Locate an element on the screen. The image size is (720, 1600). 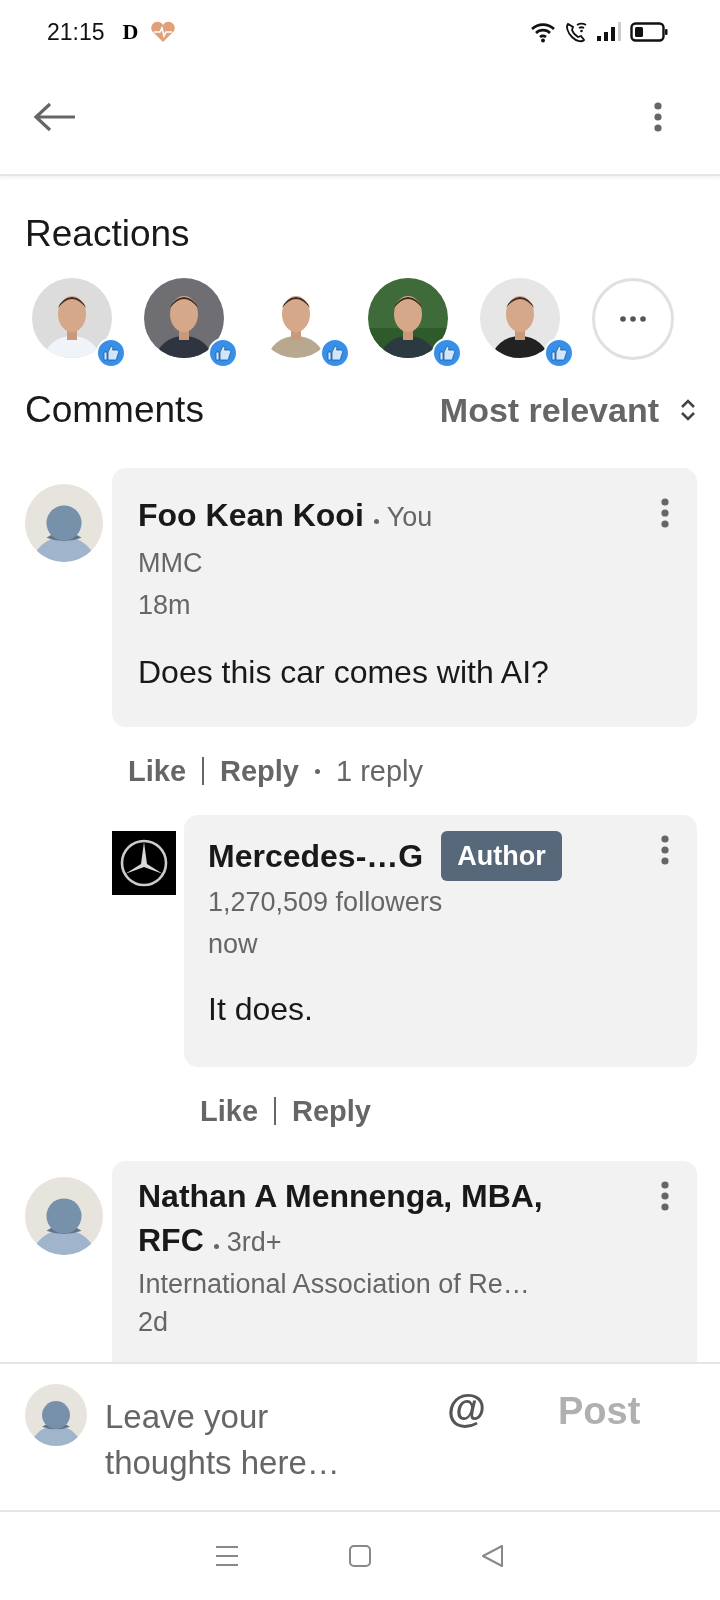
replies-link: 1 reply is located at coordinates (380, 771).